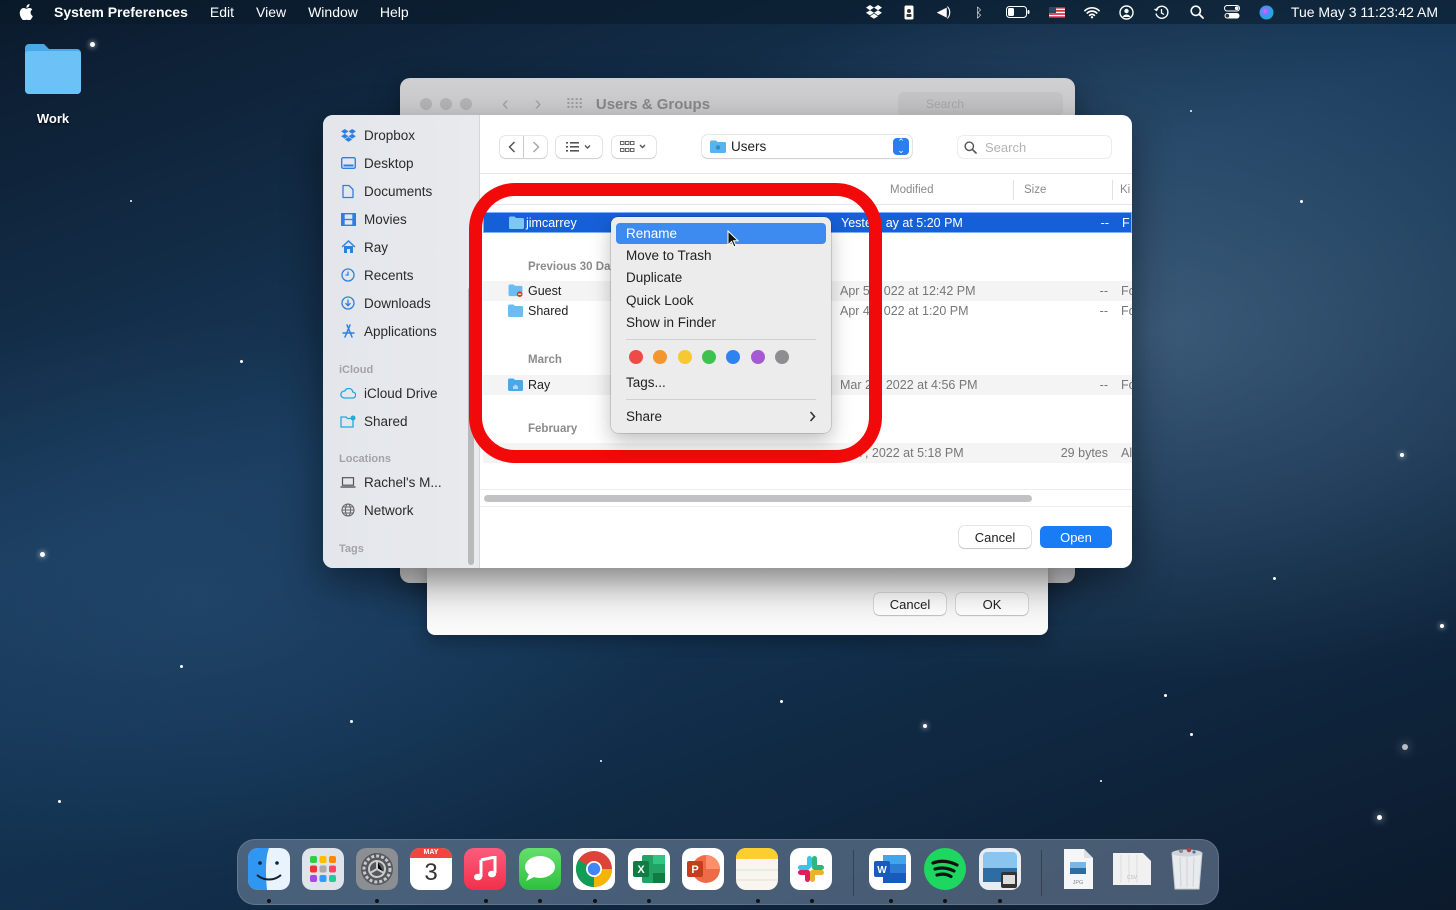 The width and height of the screenshot is (1456, 910). I want to click on tag-blue, so click(733, 357).